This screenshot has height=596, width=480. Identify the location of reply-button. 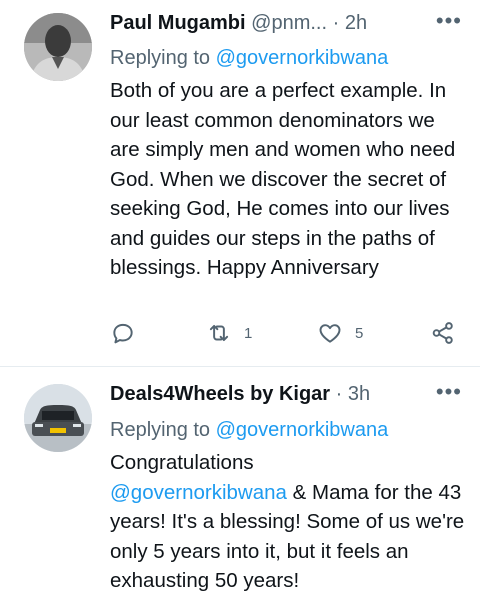
(123, 333).